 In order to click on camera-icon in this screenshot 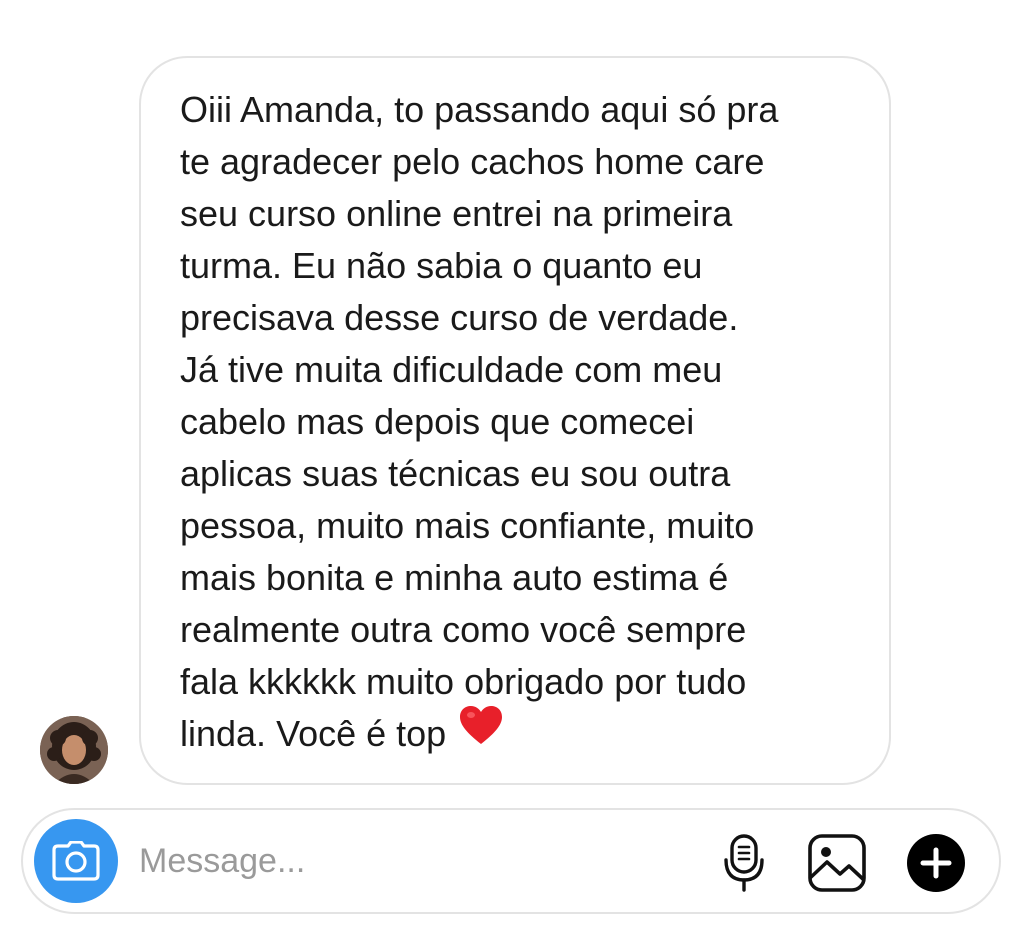, I will do `click(76, 861)`.